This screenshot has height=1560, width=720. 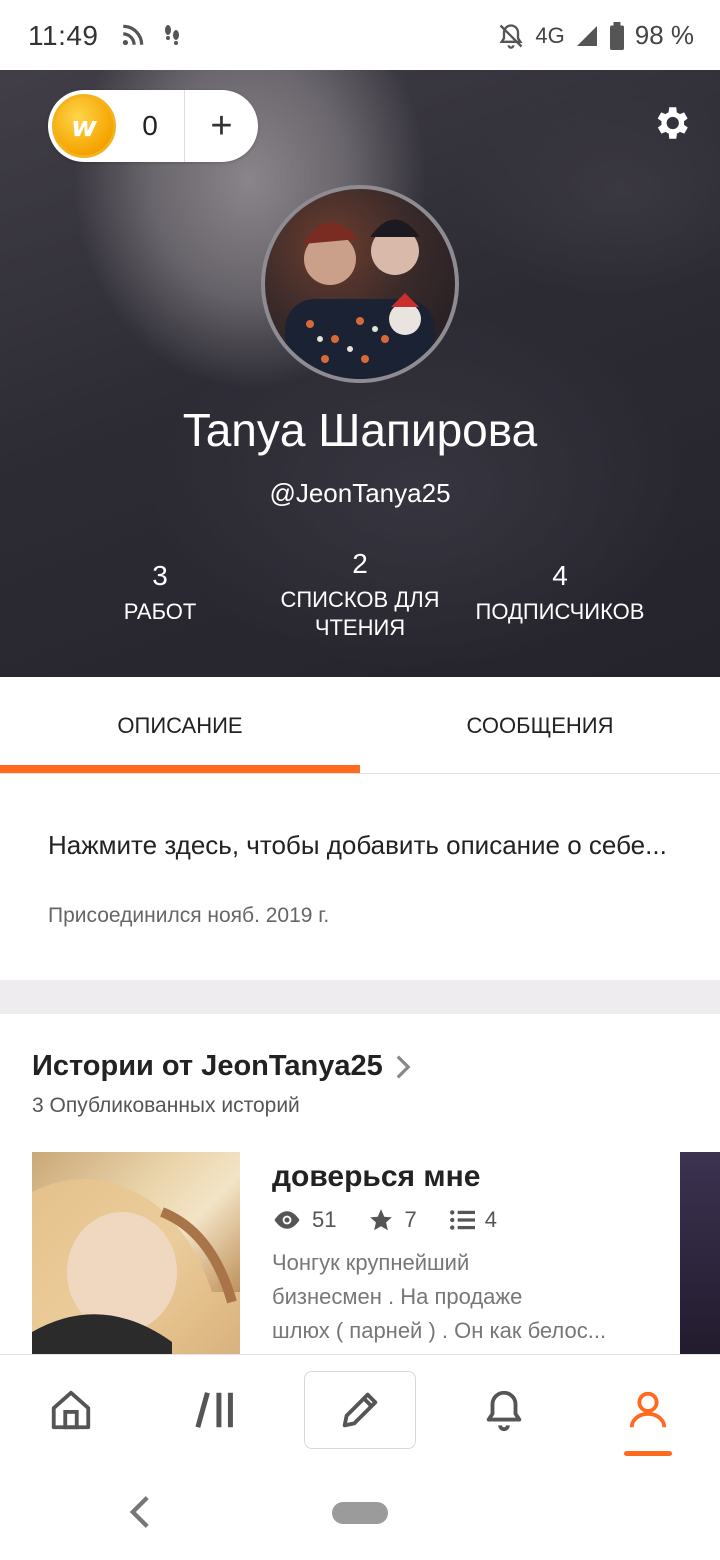 What do you see at coordinates (648, 1453) in the screenshot?
I see `nav-active-indicator` at bounding box center [648, 1453].